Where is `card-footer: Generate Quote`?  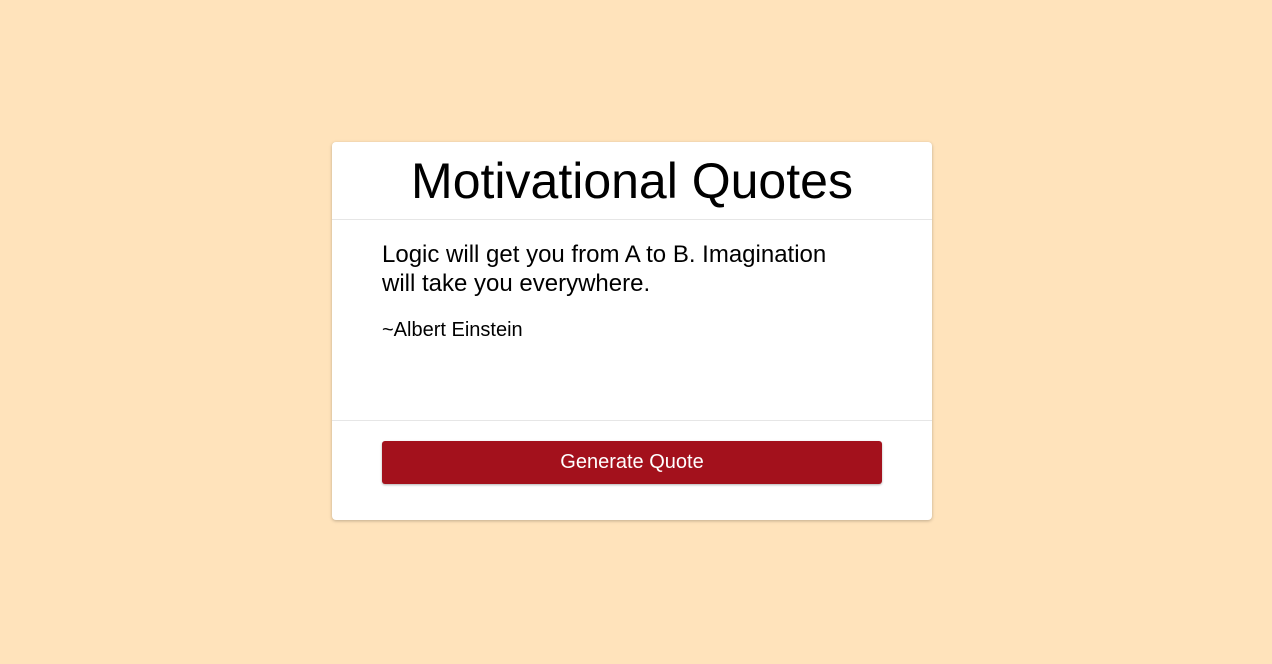
card-footer: Generate Quote is located at coordinates (632, 452).